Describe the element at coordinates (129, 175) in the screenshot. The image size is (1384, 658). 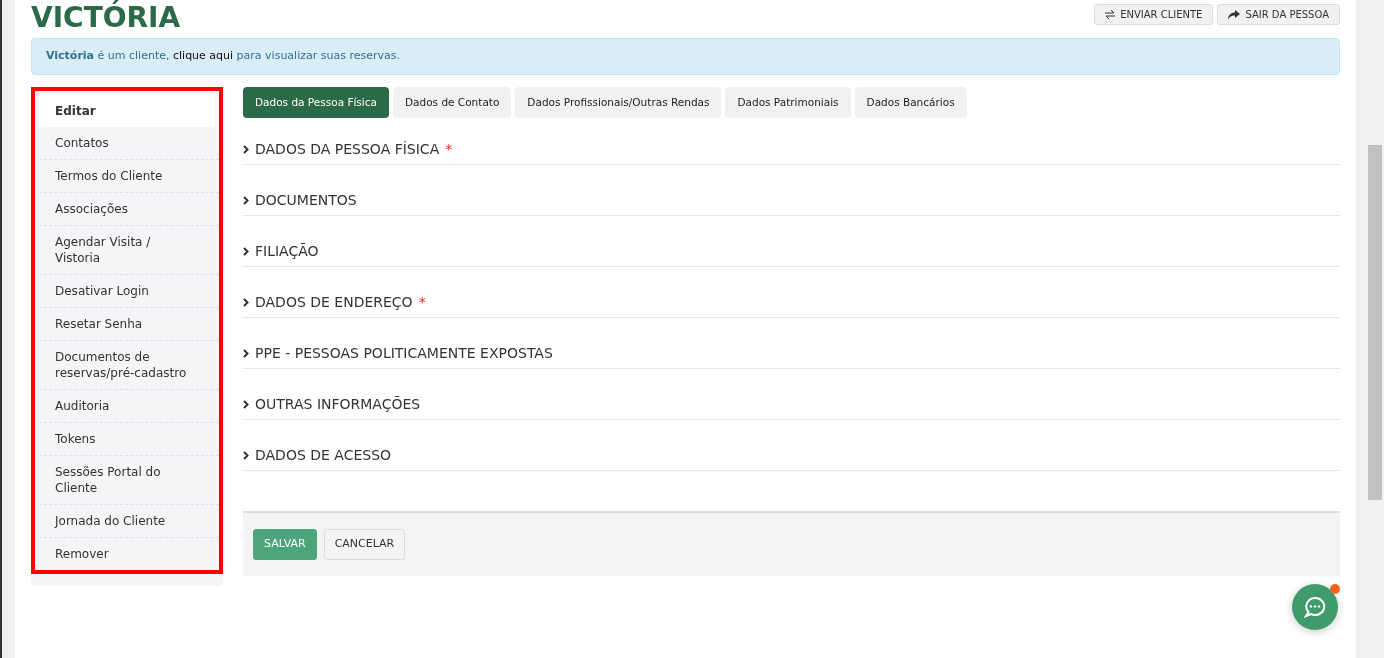
I see `sidebar-item: Termos do Cliente` at that location.